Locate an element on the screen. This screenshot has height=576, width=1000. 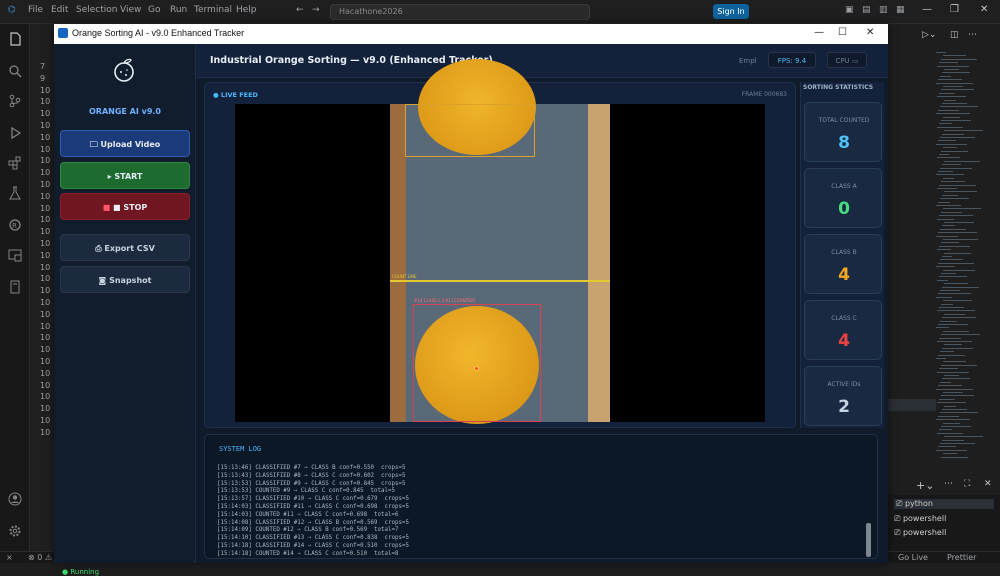
run-debug-icon is located at coordinates (15, 133).